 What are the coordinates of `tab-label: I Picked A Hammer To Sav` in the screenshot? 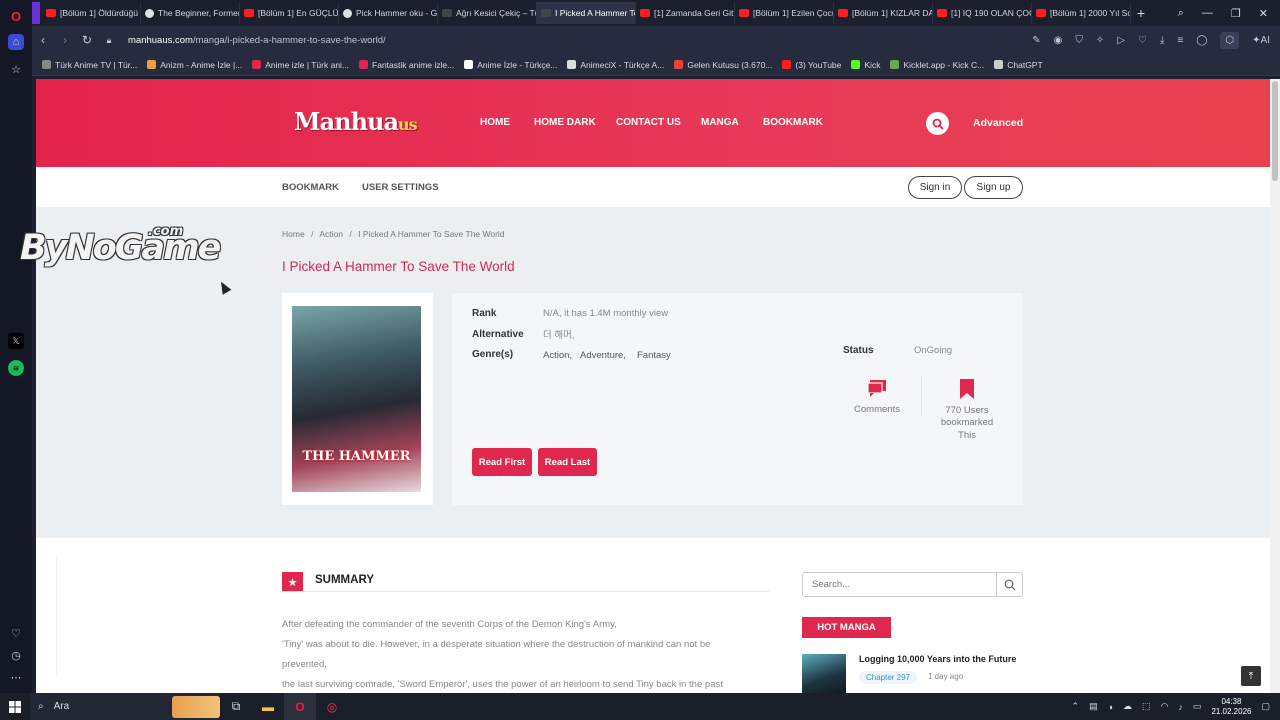 It's located at (595, 13).